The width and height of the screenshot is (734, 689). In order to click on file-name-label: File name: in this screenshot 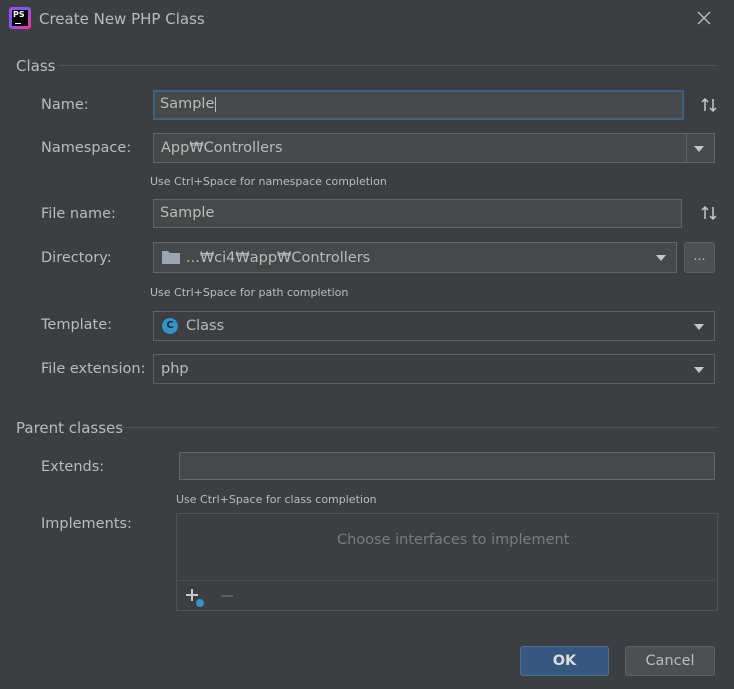, I will do `click(78, 214)`.